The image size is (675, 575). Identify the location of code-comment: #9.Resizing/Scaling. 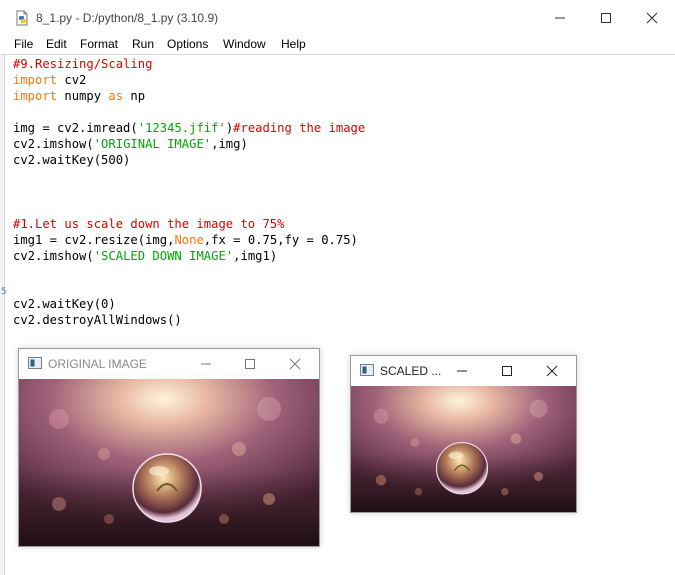
(83, 64).